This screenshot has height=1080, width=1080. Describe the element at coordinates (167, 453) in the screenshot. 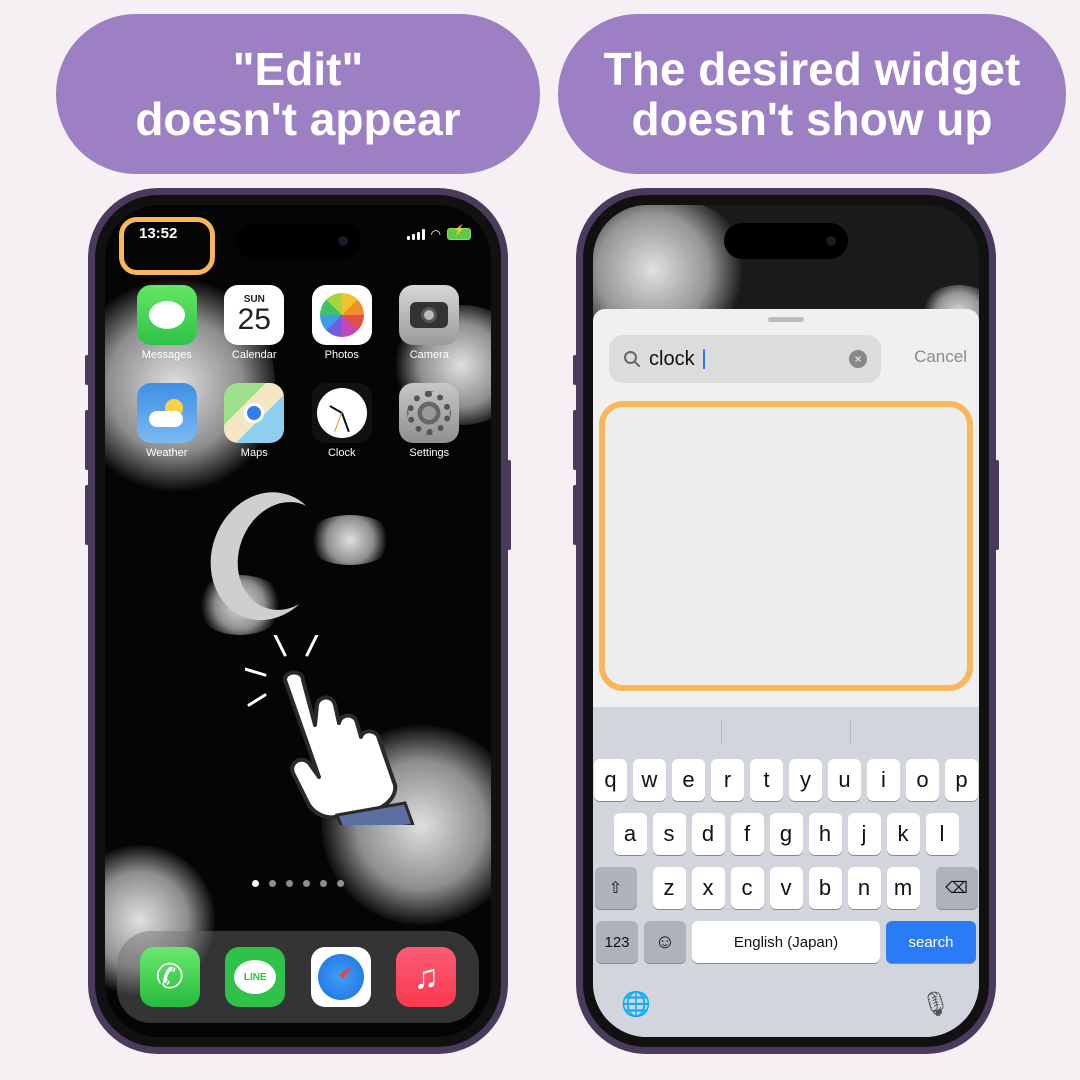

I see `app-label: Weather` at that location.